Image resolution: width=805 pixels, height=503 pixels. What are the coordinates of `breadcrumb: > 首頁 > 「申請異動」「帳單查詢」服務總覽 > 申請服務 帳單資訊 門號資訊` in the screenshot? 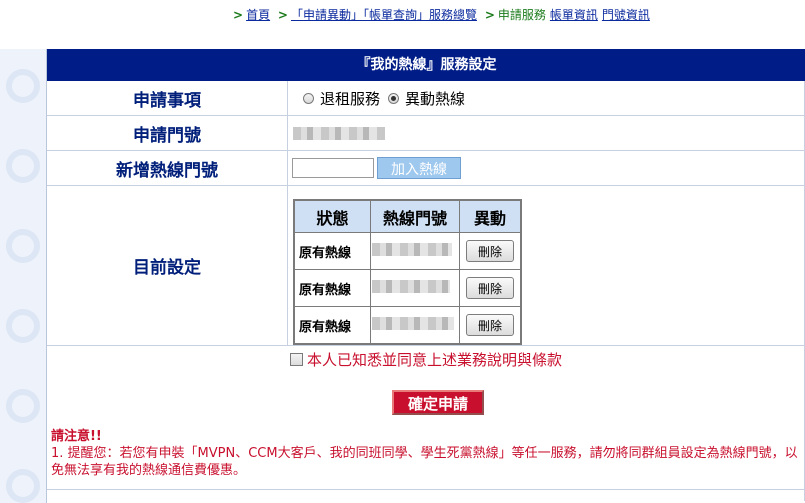 It's located at (443, 15).